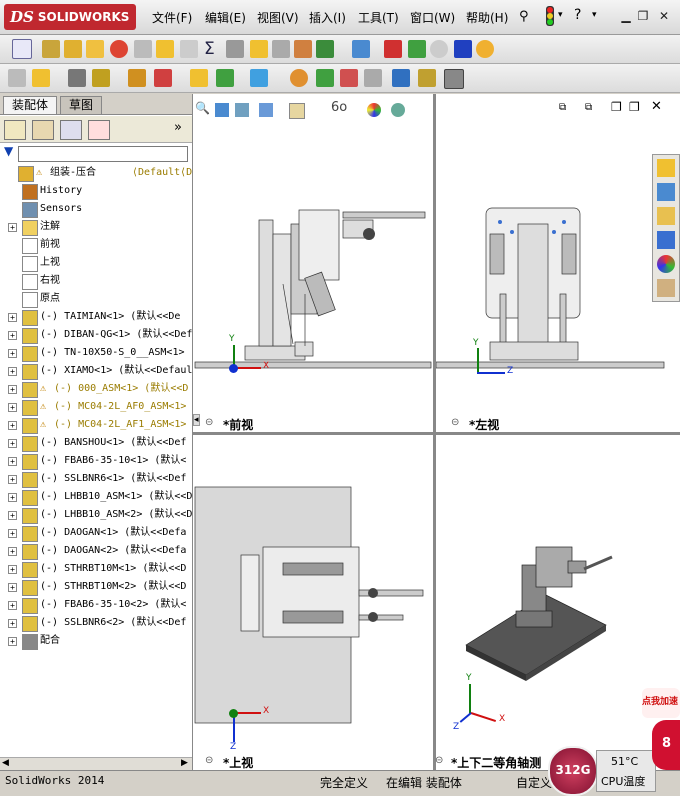 The height and width of the screenshot is (796, 680). What do you see at coordinates (51, 49) in the screenshot?
I see `measure-icon` at bounding box center [51, 49].